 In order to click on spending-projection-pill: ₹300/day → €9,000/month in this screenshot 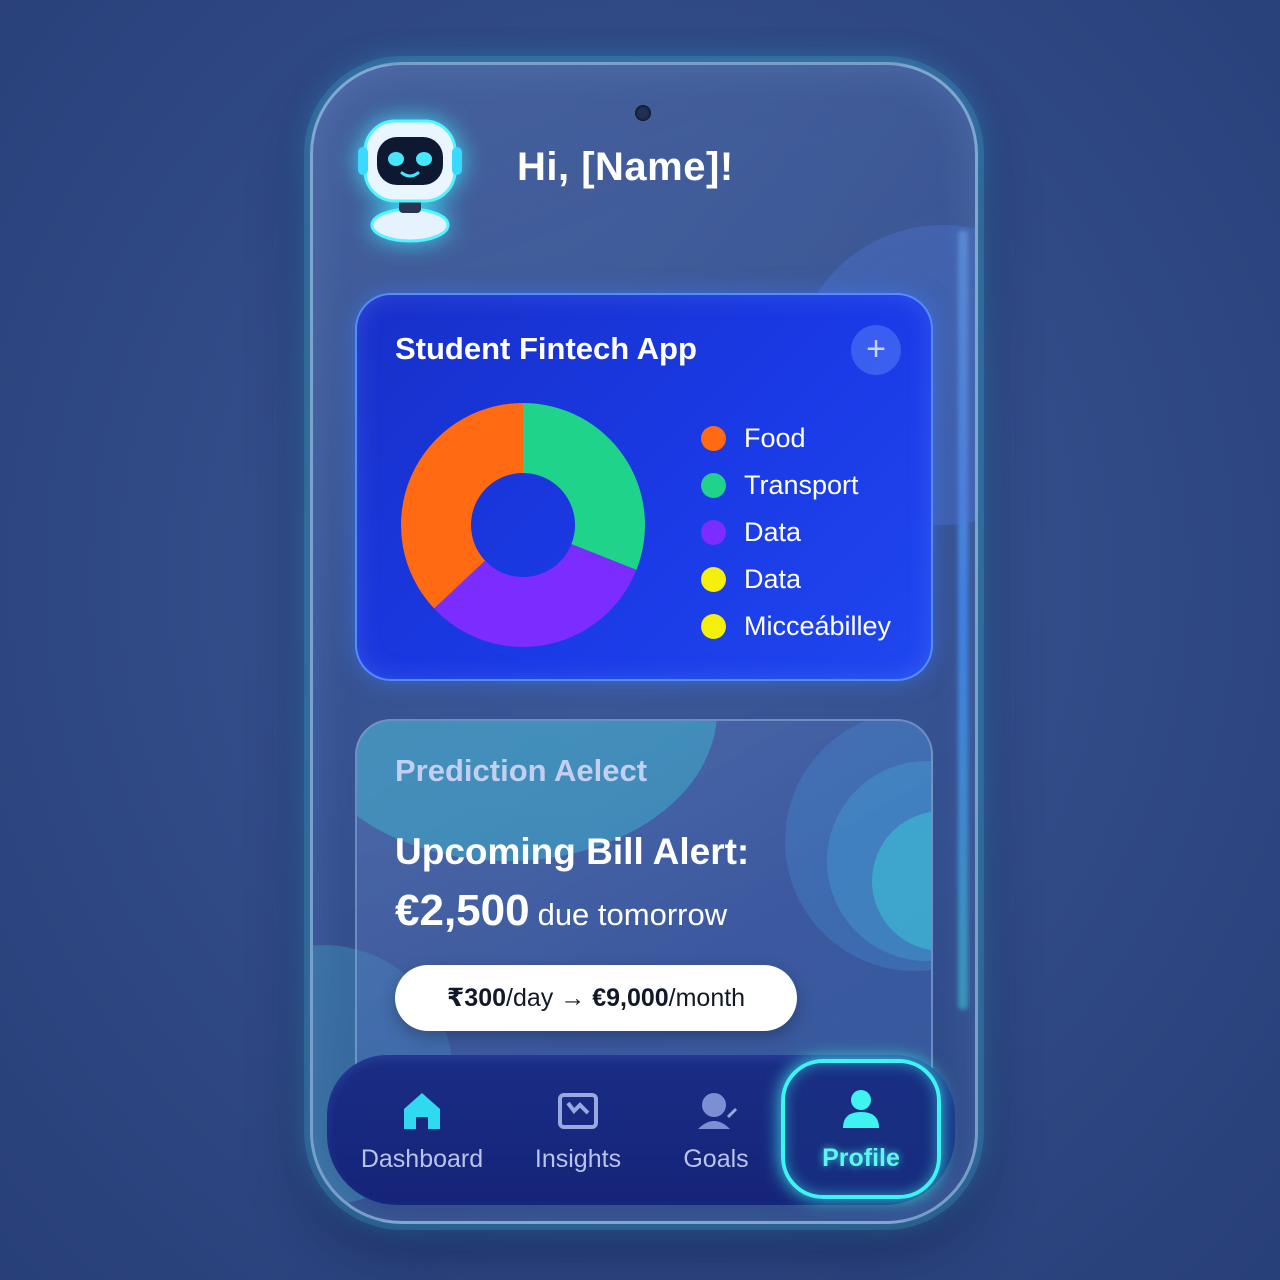, I will do `click(596, 998)`.